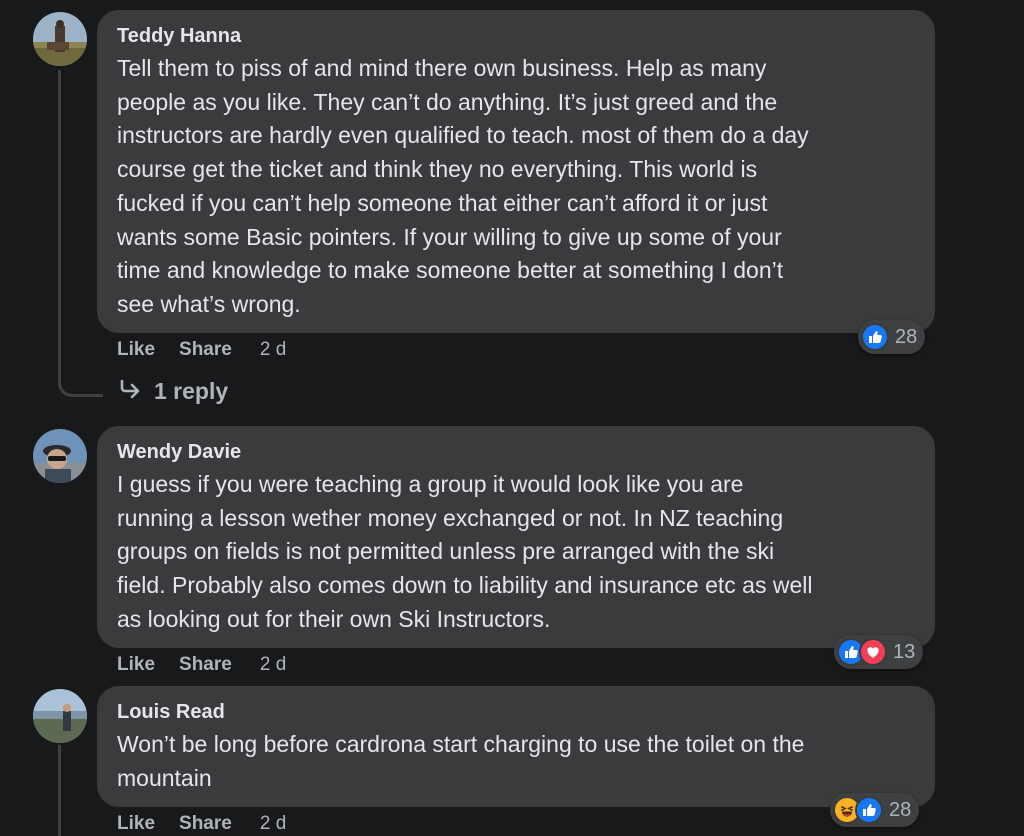 The width and height of the screenshot is (1024, 836). Describe the element at coordinates (80, 383) in the screenshot. I see `reply-connector` at that location.